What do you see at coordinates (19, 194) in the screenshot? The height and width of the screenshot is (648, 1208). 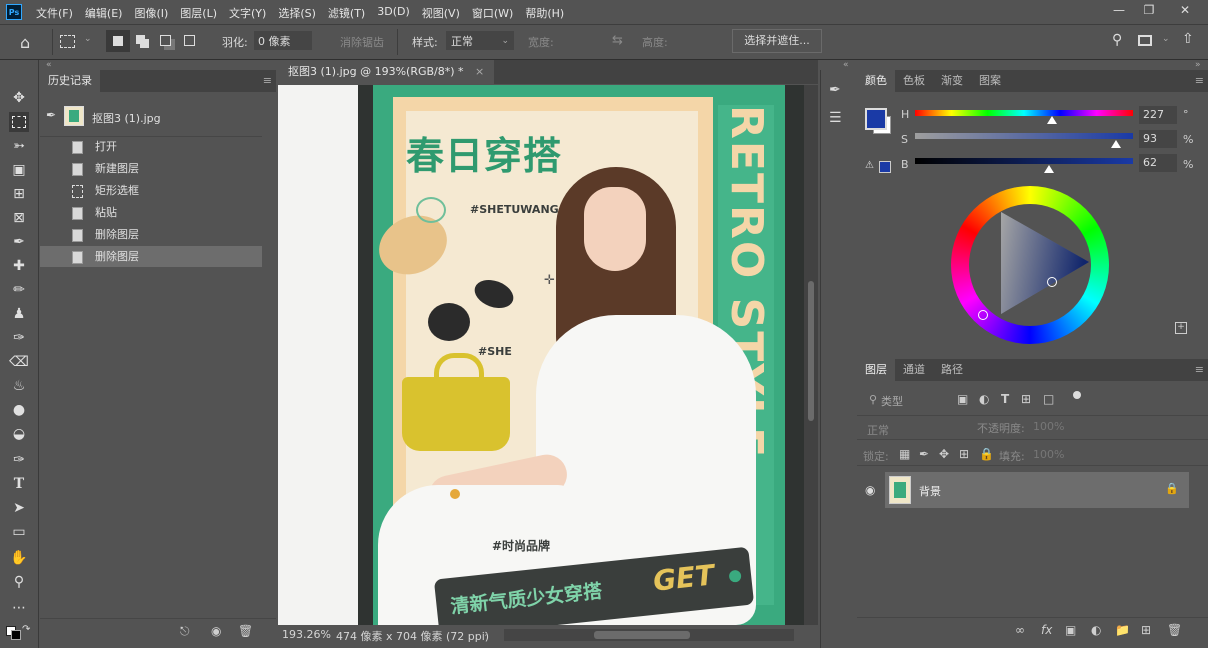 I see `crop-tool-icon: ⊞` at bounding box center [19, 194].